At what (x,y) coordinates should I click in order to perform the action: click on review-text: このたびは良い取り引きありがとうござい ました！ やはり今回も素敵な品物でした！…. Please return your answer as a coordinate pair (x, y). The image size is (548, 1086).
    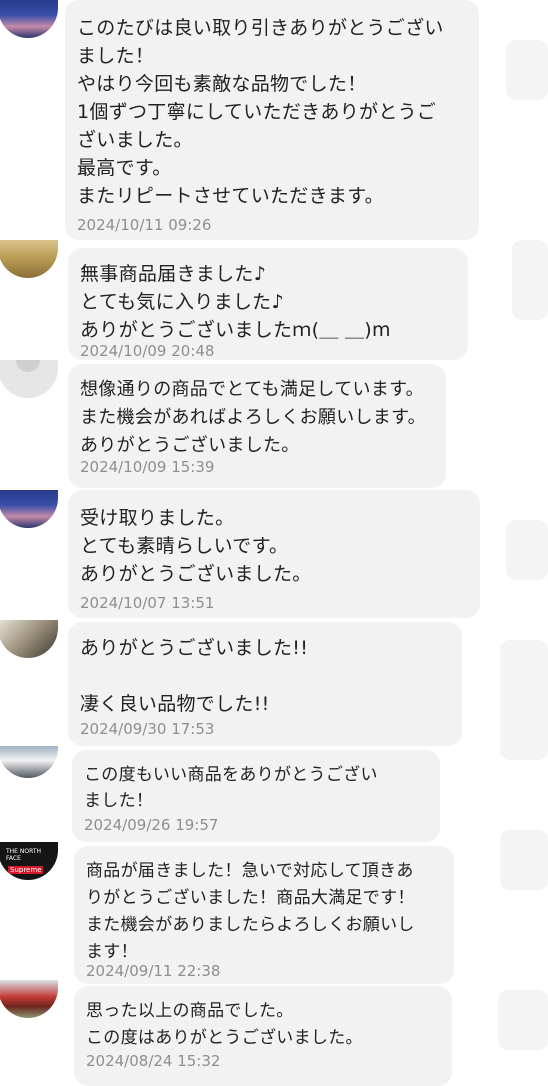
    Looking at the image, I should click on (260, 112).